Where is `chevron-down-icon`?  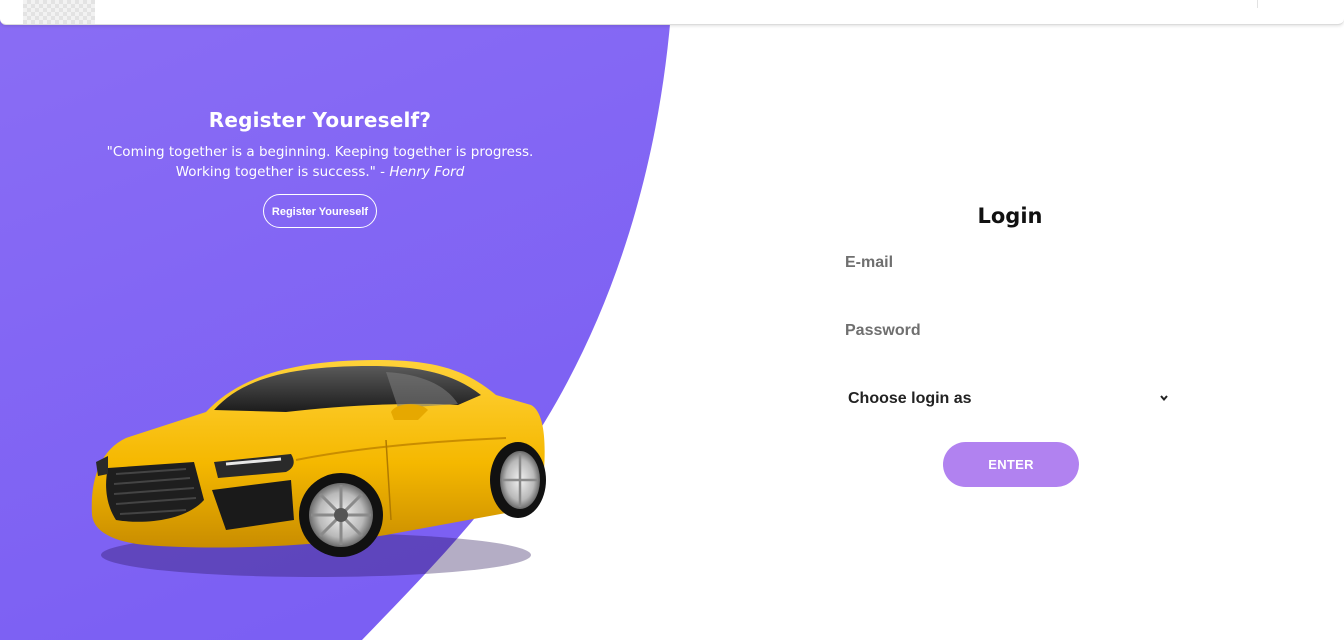 chevron-down-icon is located at coordinates (1164, 398).